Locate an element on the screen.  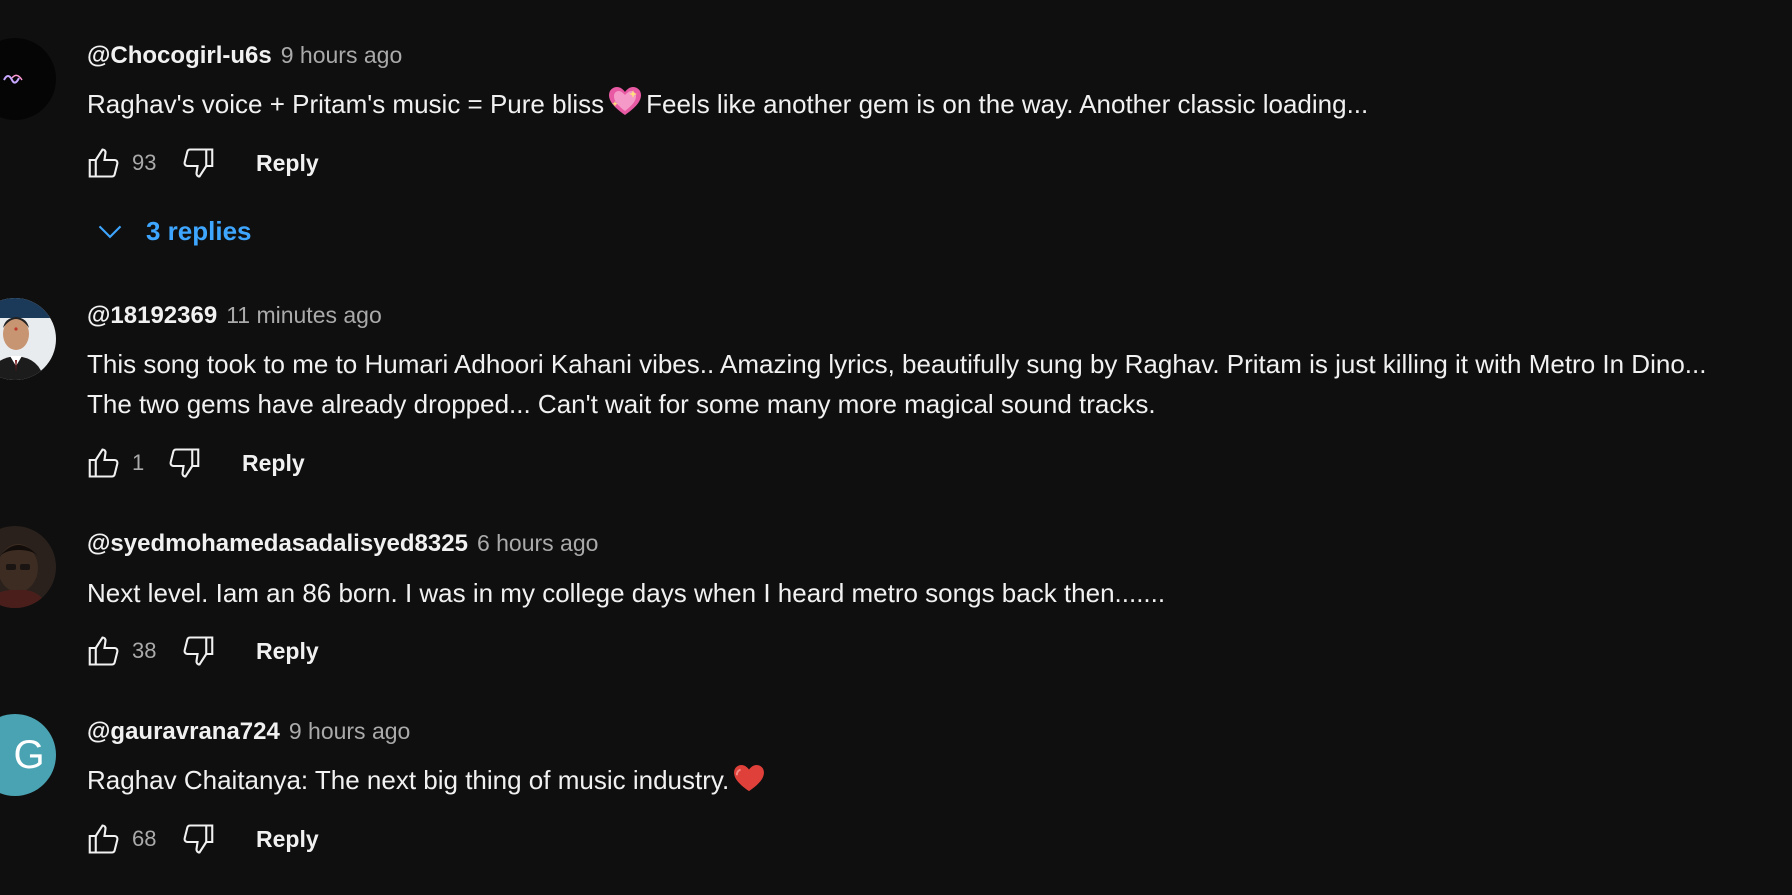
comment-author: @gauravrana724 is located at coordinates (183, 732).